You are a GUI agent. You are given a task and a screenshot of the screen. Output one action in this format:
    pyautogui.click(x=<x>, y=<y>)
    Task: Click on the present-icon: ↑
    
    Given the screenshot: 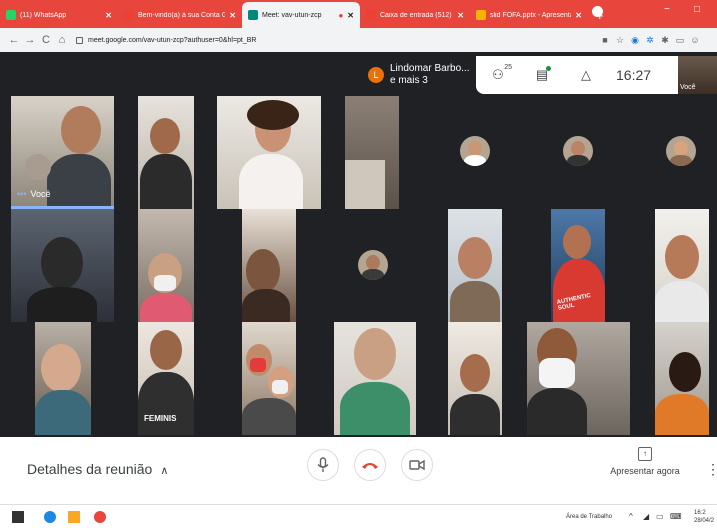 What is the action you would take?
    pyautogui.click(x=645, y=454)
    